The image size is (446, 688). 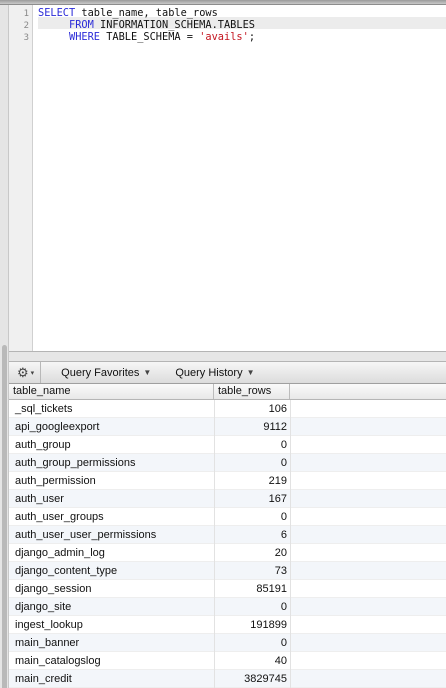 I want to click on cell-table-name: django_content_type, so click(x=111, y=571).